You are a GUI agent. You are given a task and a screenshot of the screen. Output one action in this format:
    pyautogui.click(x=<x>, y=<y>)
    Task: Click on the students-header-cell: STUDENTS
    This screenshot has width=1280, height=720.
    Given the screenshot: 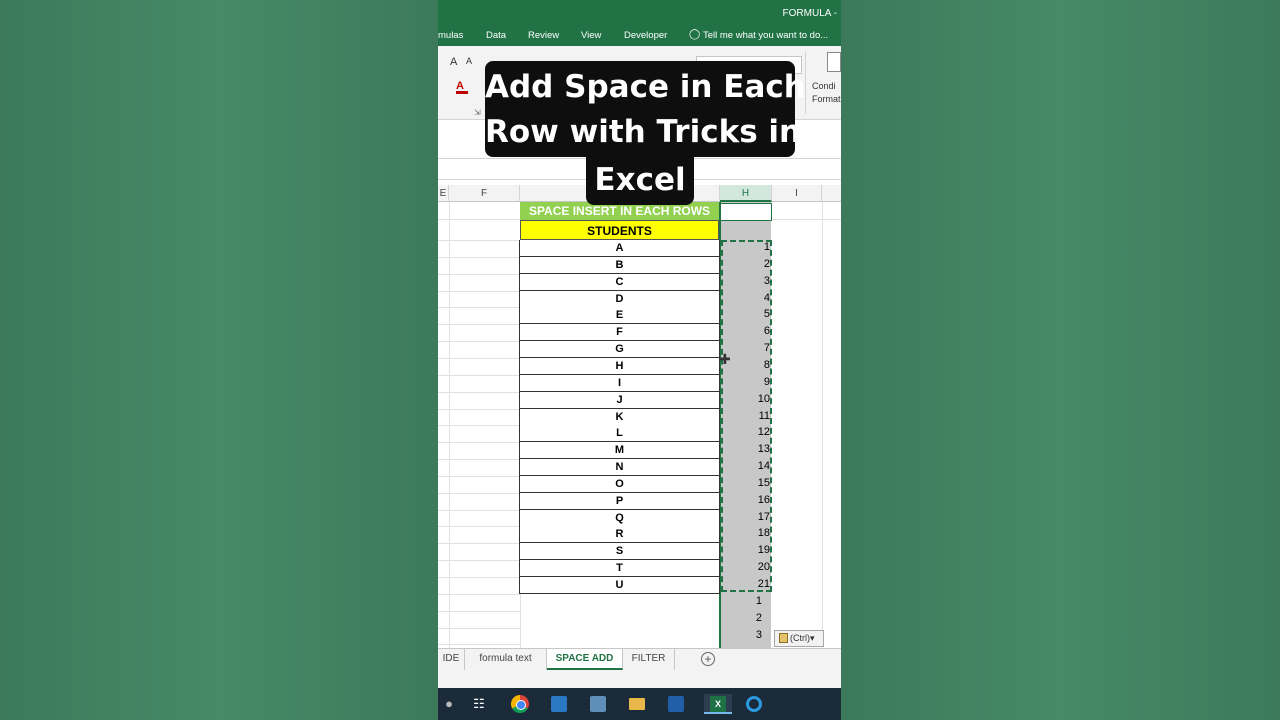 What is the action you would take?
    pyautogui.click(x=619, y=230)
    